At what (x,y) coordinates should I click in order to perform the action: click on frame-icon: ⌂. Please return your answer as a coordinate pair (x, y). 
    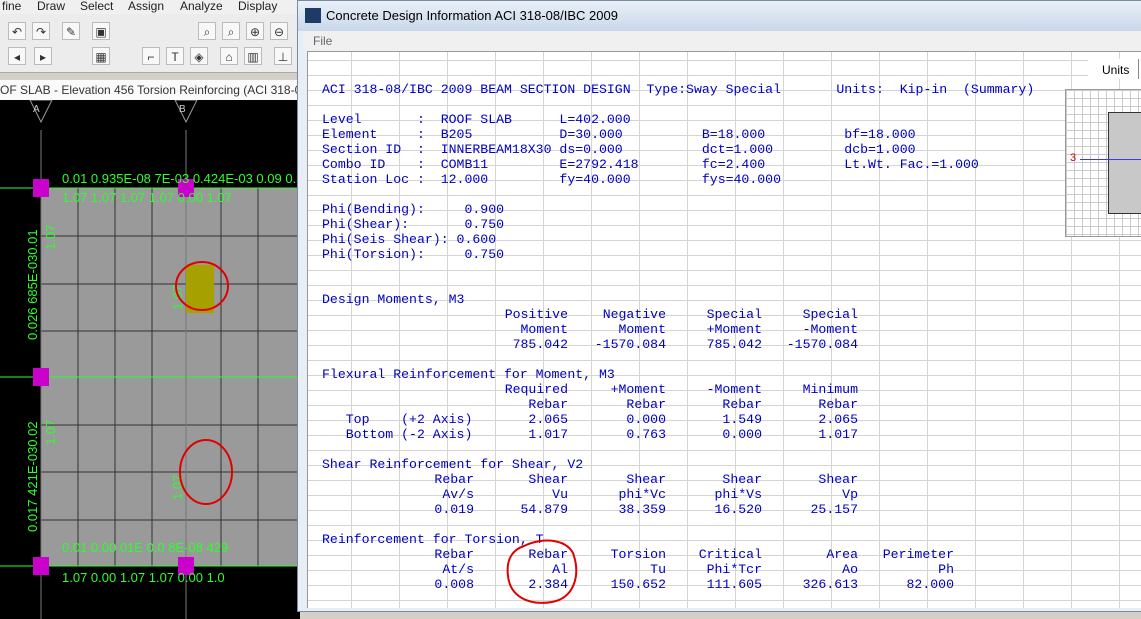
    Looking at the image, I should click on (229, 56).